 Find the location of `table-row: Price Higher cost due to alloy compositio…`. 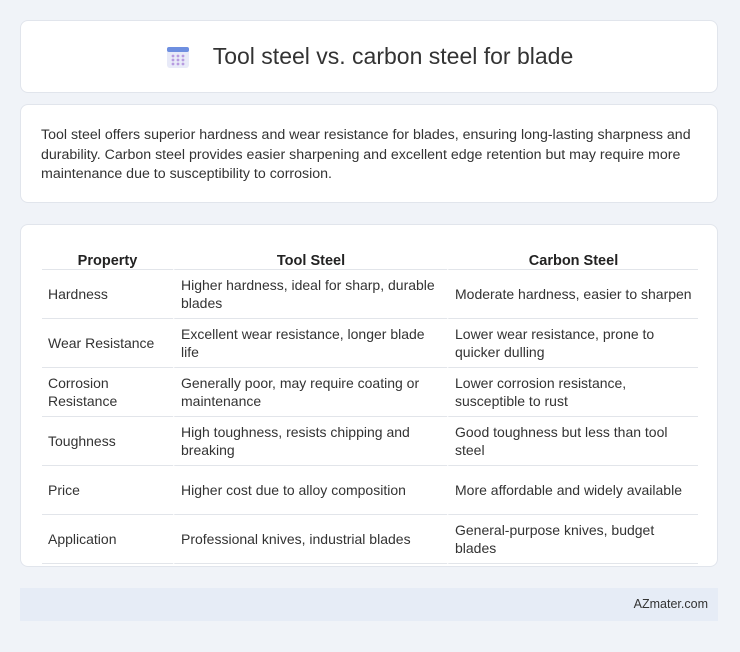

table-row: Price Higher cost due to alloy compositio… is located at coordinates (370, 490).